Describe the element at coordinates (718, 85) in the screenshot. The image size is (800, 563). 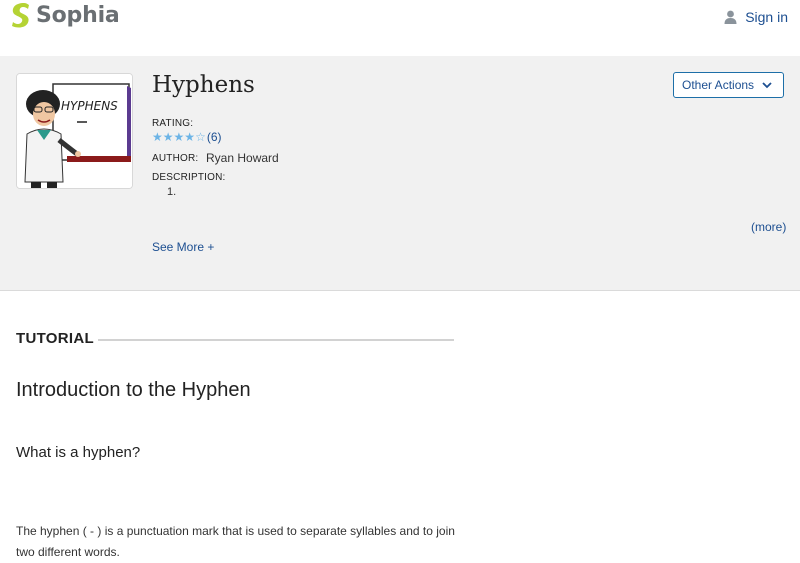
I see `other-actions-label: Other Actions` at that location.